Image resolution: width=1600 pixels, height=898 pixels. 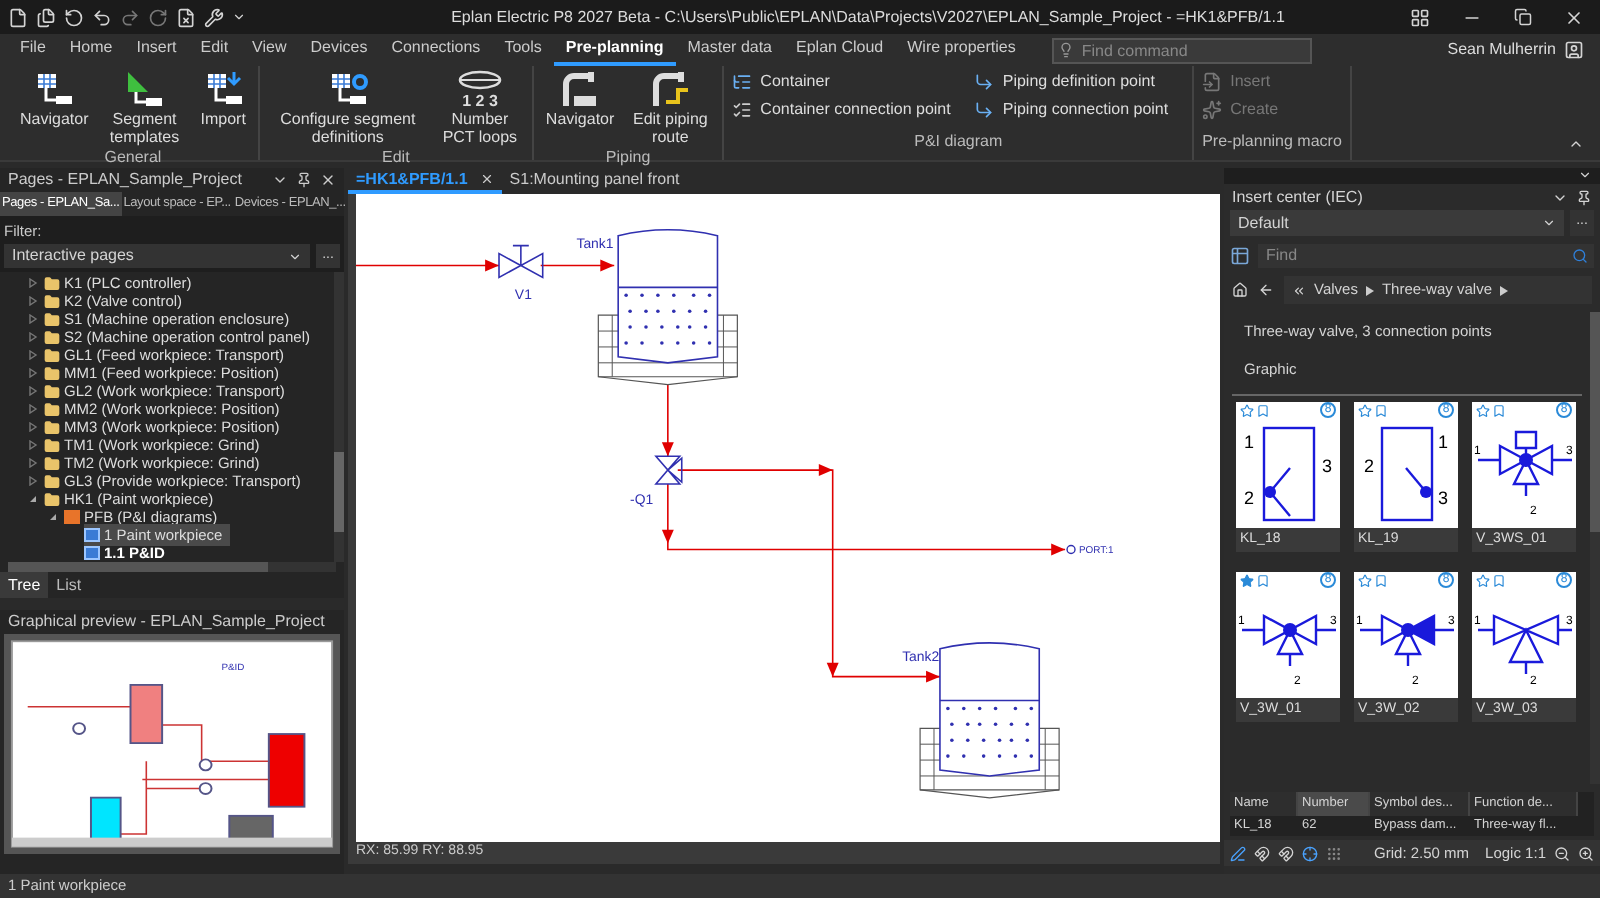 What do you see at coordinates (730, 50) in the screenshot?
I see `menu-tab: Master data` at bounding box center [730, 50].